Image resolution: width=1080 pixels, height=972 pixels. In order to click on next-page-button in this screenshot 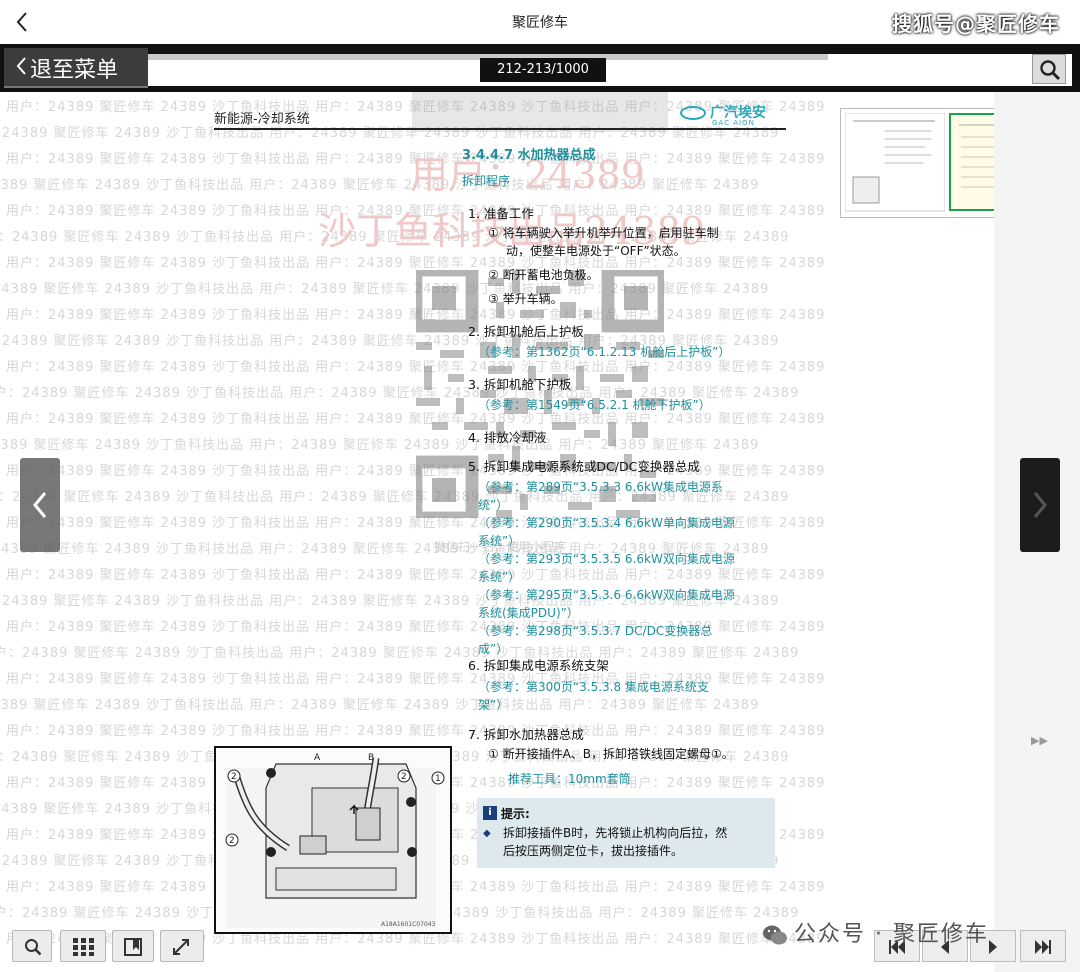, I will do `click(1040, 505)`.